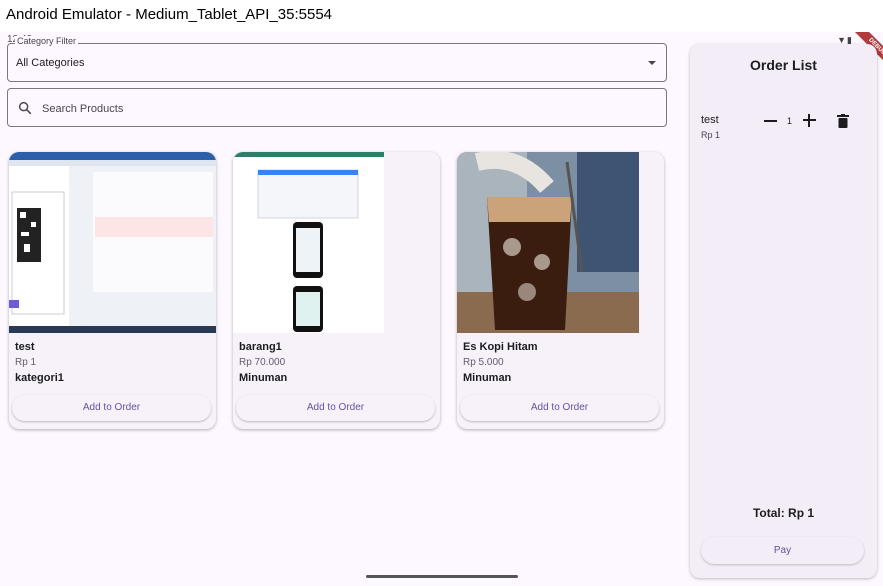 This screenshot has height=586, width=883. What do you see at coordinates (783, 513) in the screenshot?
I see `order-total: Total: Rp 1` at bounding box center [783, 513].